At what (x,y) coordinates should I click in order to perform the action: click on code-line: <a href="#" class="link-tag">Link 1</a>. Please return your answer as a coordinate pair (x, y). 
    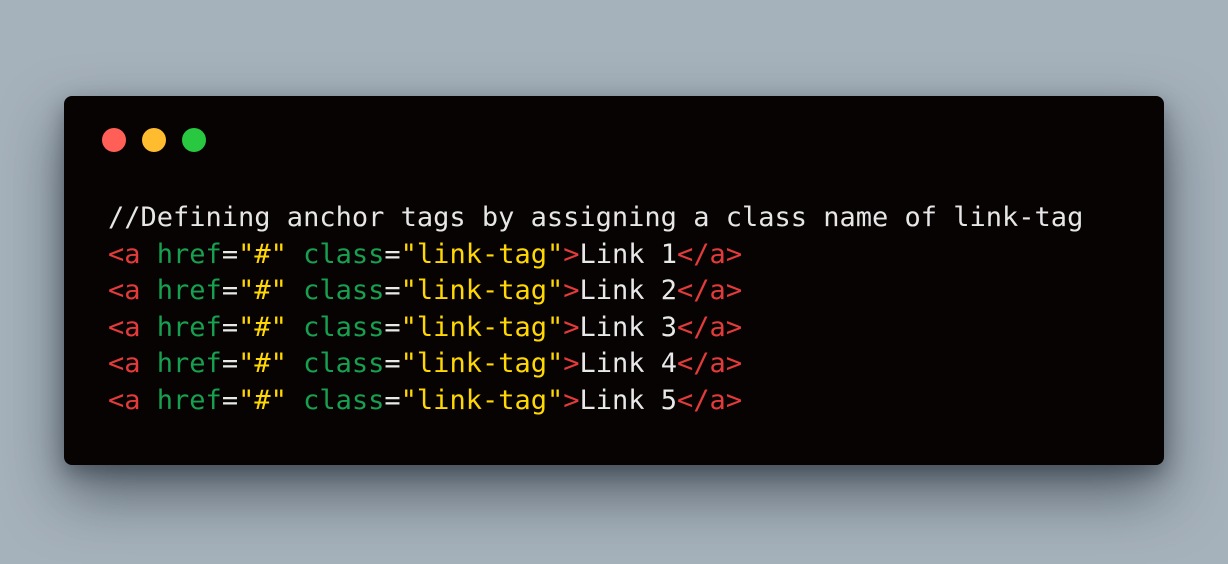
    Looking at the image, I should click on (595, 255).